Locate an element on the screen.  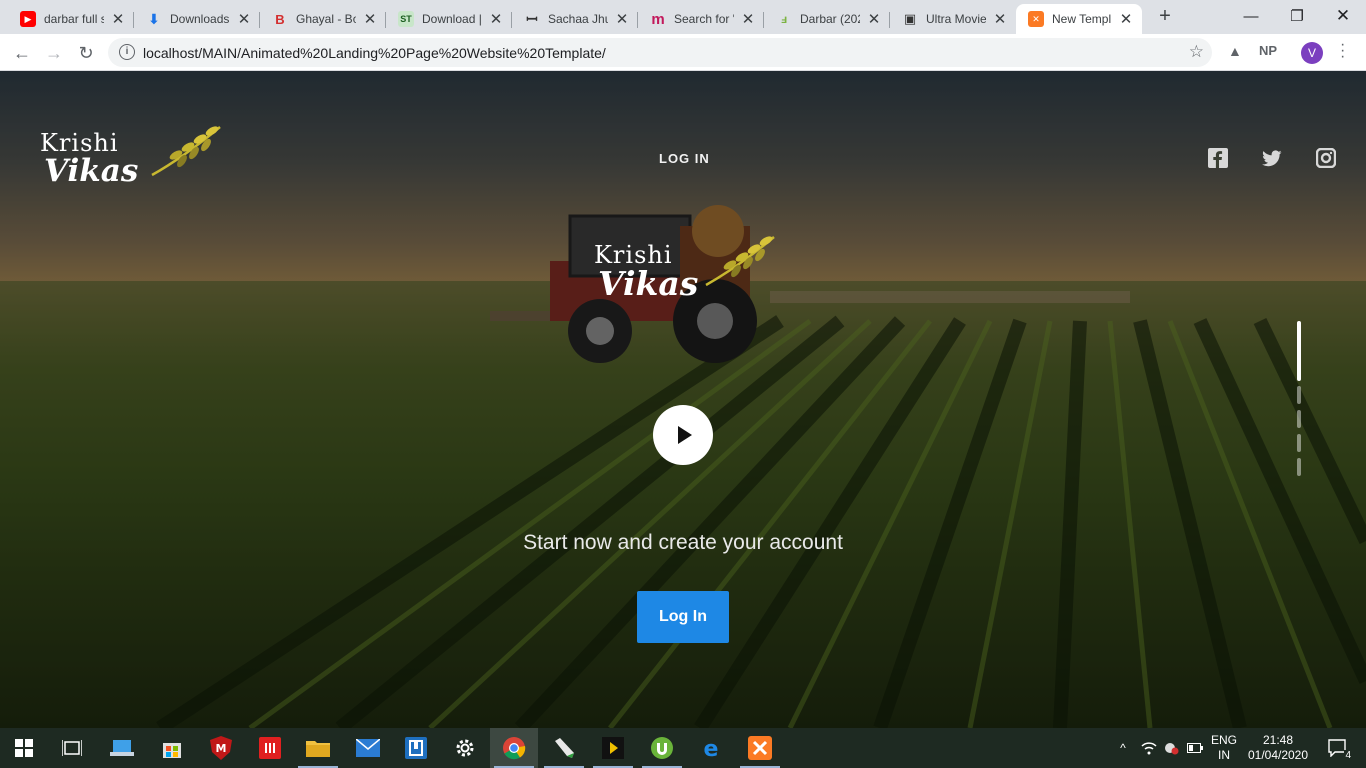
n-icon: ꟷ is located at coordinates (532, 18).